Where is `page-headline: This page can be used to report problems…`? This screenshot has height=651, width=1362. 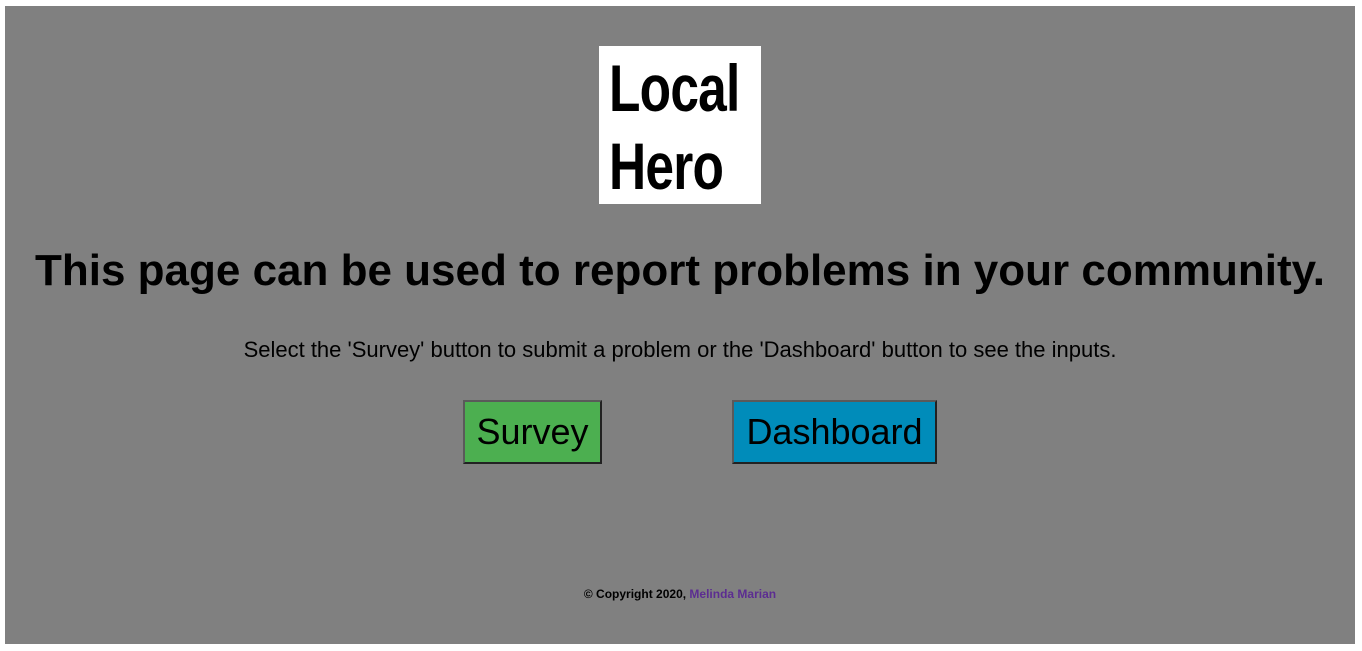 page-headline: This page can be used to report problems… is located at coordinates (680, 270).